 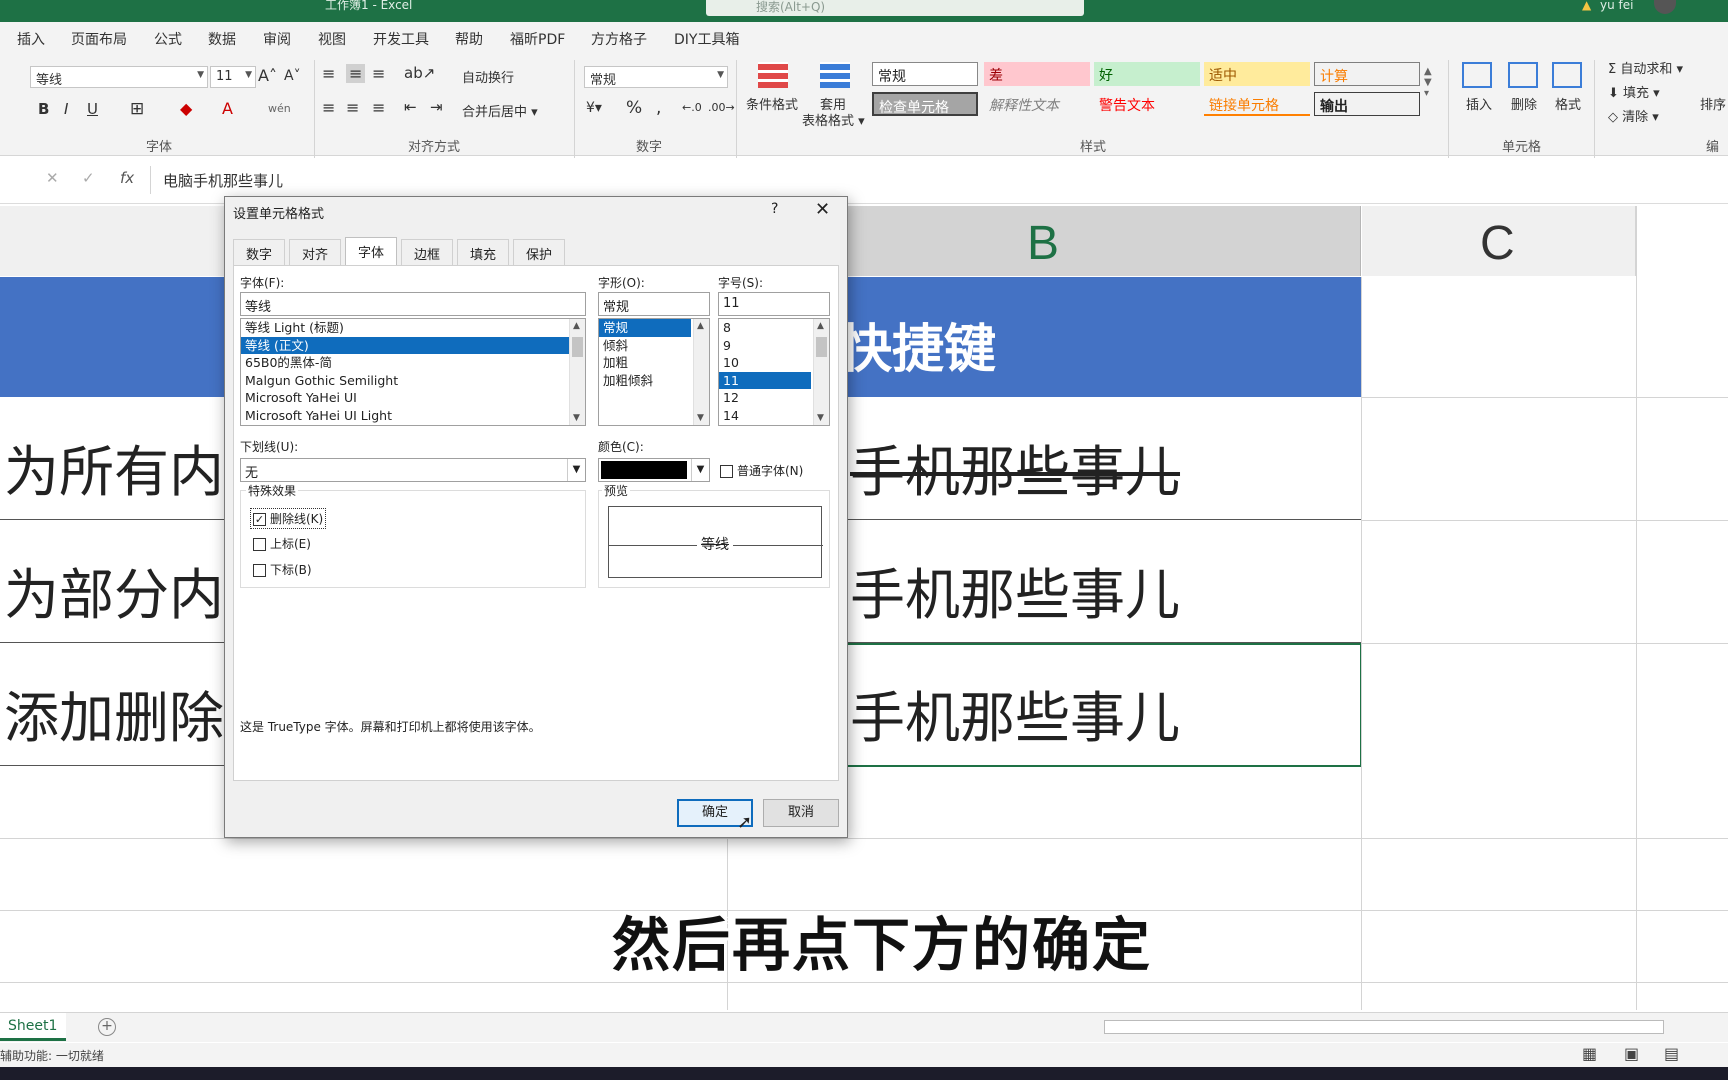 What do you see at coordinates (939, 180) in the screenshot?
I see `formula-input` at bounding box center [939, 180].